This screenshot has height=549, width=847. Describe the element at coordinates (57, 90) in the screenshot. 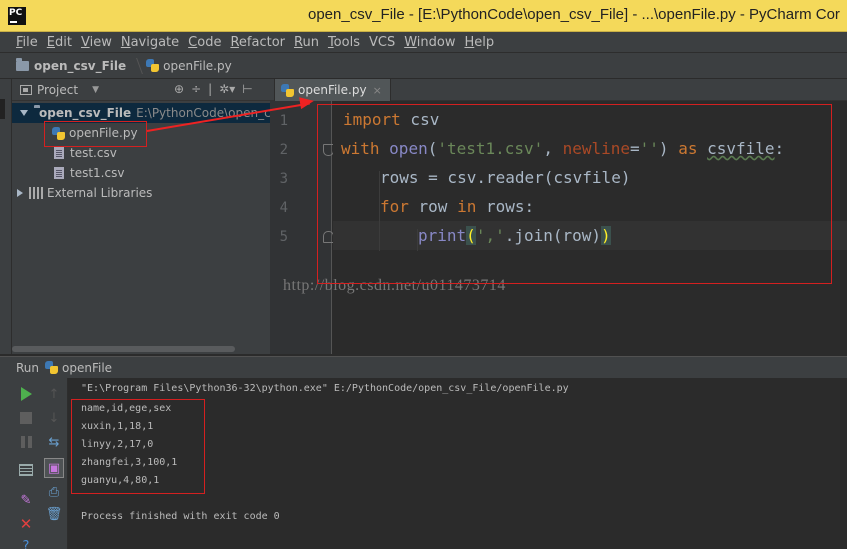

I see `project-panel-title: Project` at that location.